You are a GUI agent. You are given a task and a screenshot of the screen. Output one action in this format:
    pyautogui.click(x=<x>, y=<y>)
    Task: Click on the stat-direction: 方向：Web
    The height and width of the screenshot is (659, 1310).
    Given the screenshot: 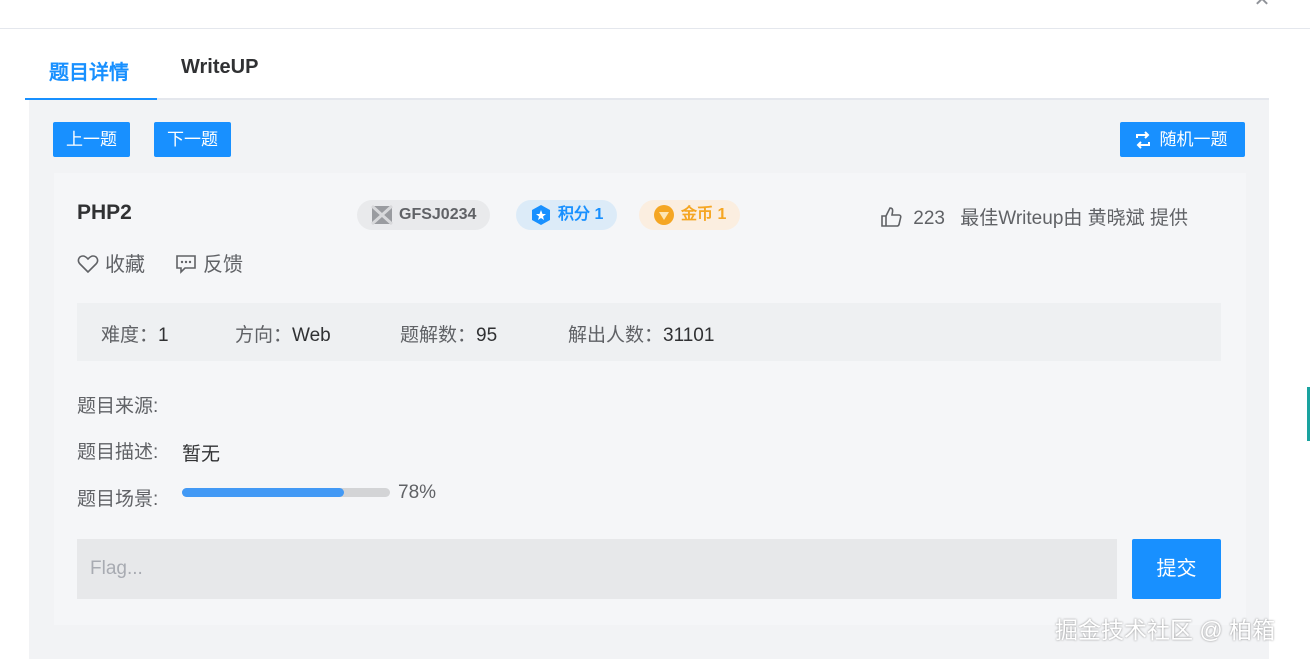 What is the action you would take?
    pyautogui.click(x=283, y=333)
    